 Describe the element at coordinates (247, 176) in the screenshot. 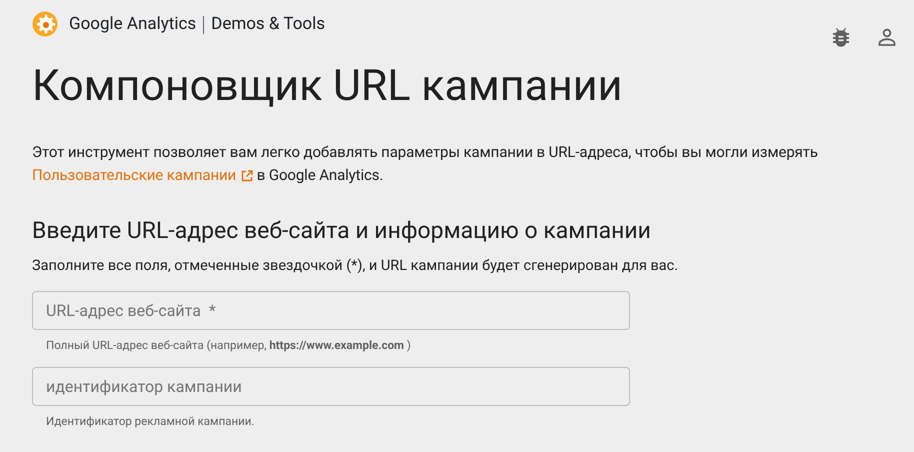

I see `external-link-icon` at that location.